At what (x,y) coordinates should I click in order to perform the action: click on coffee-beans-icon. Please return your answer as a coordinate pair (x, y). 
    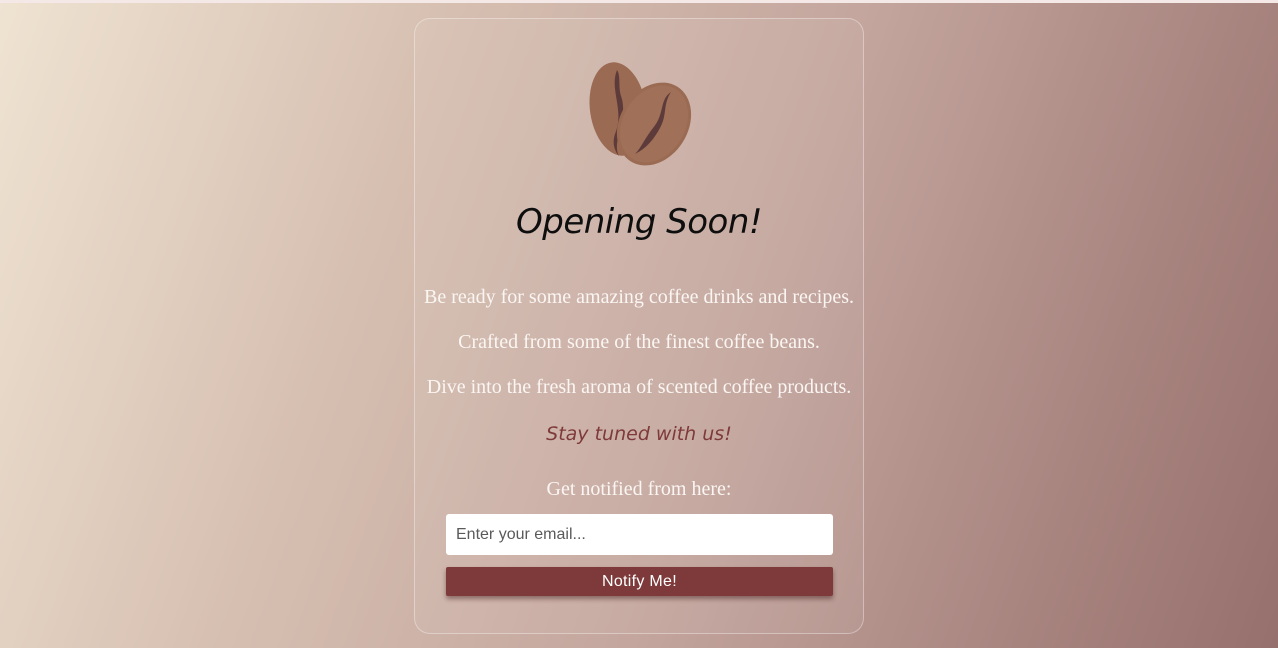
    Looking at the image, I should click on (640, 114).